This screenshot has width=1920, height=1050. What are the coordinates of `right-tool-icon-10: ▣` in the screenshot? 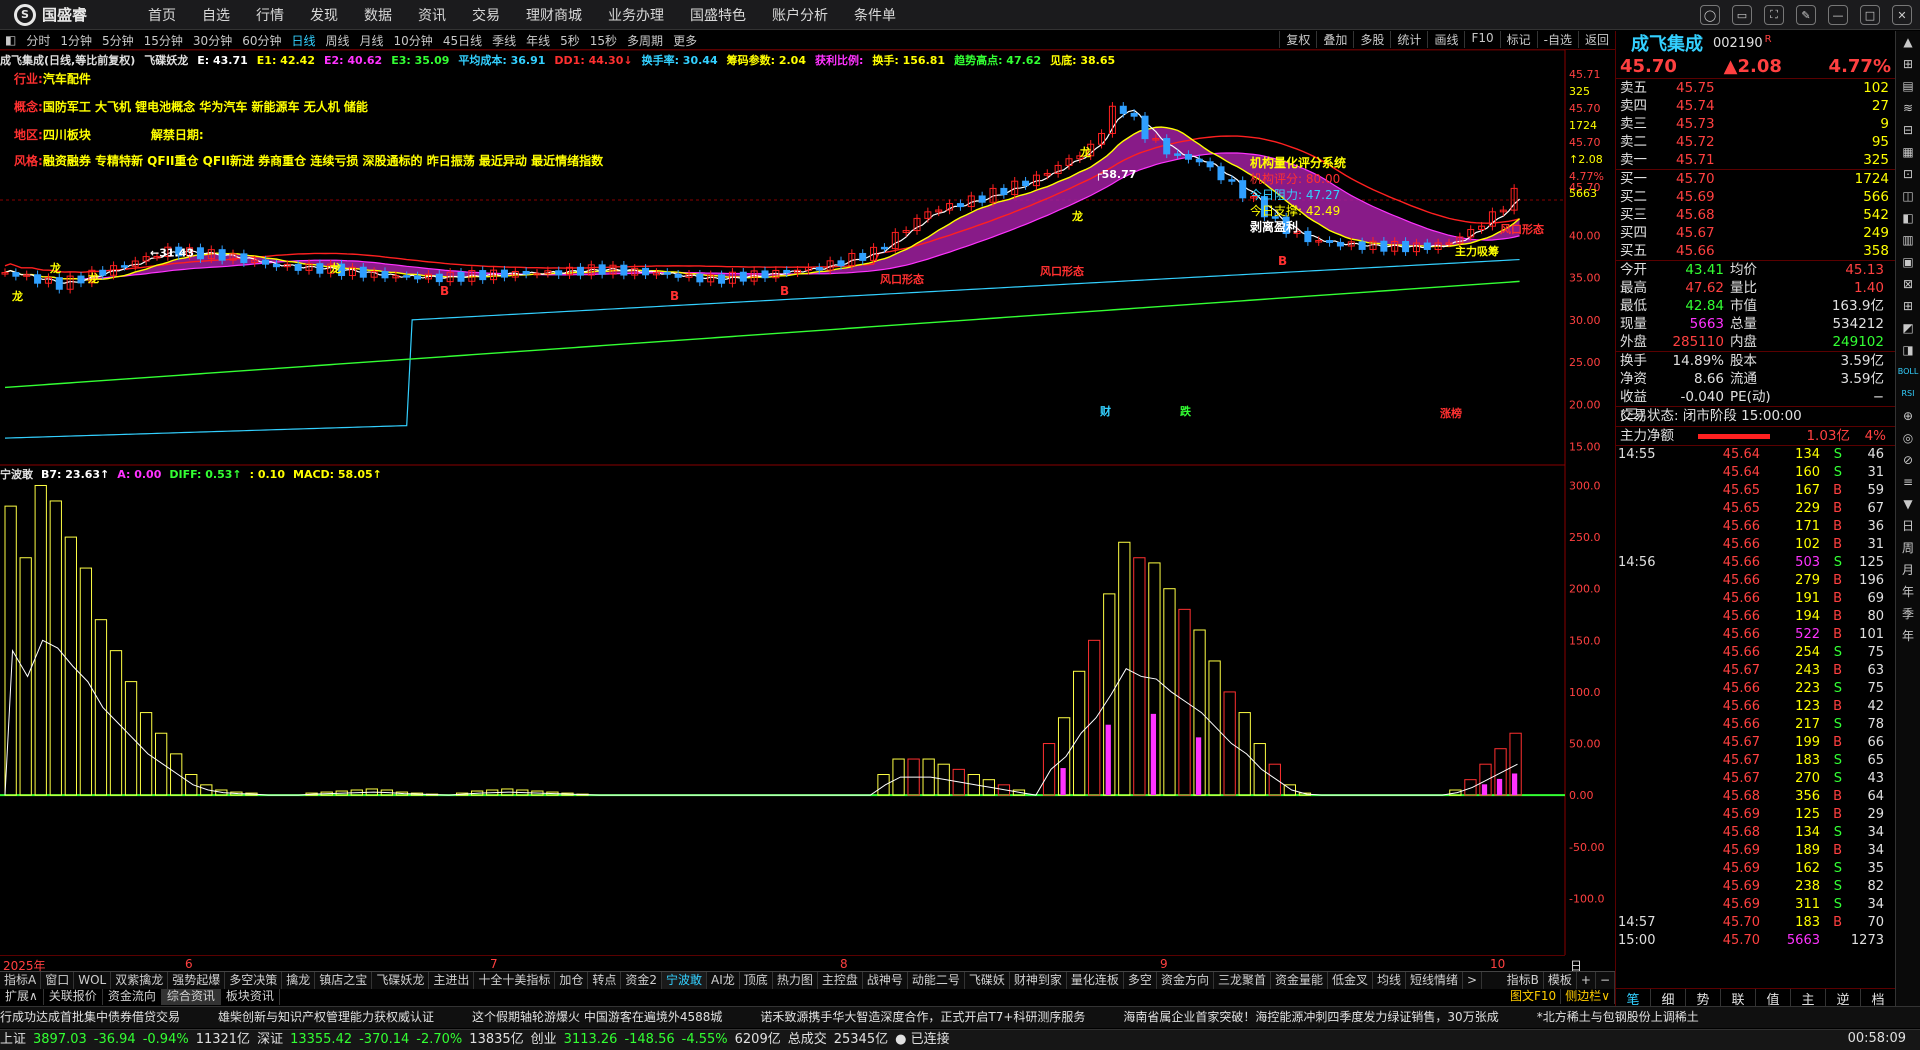 It's located at (1908, 262).